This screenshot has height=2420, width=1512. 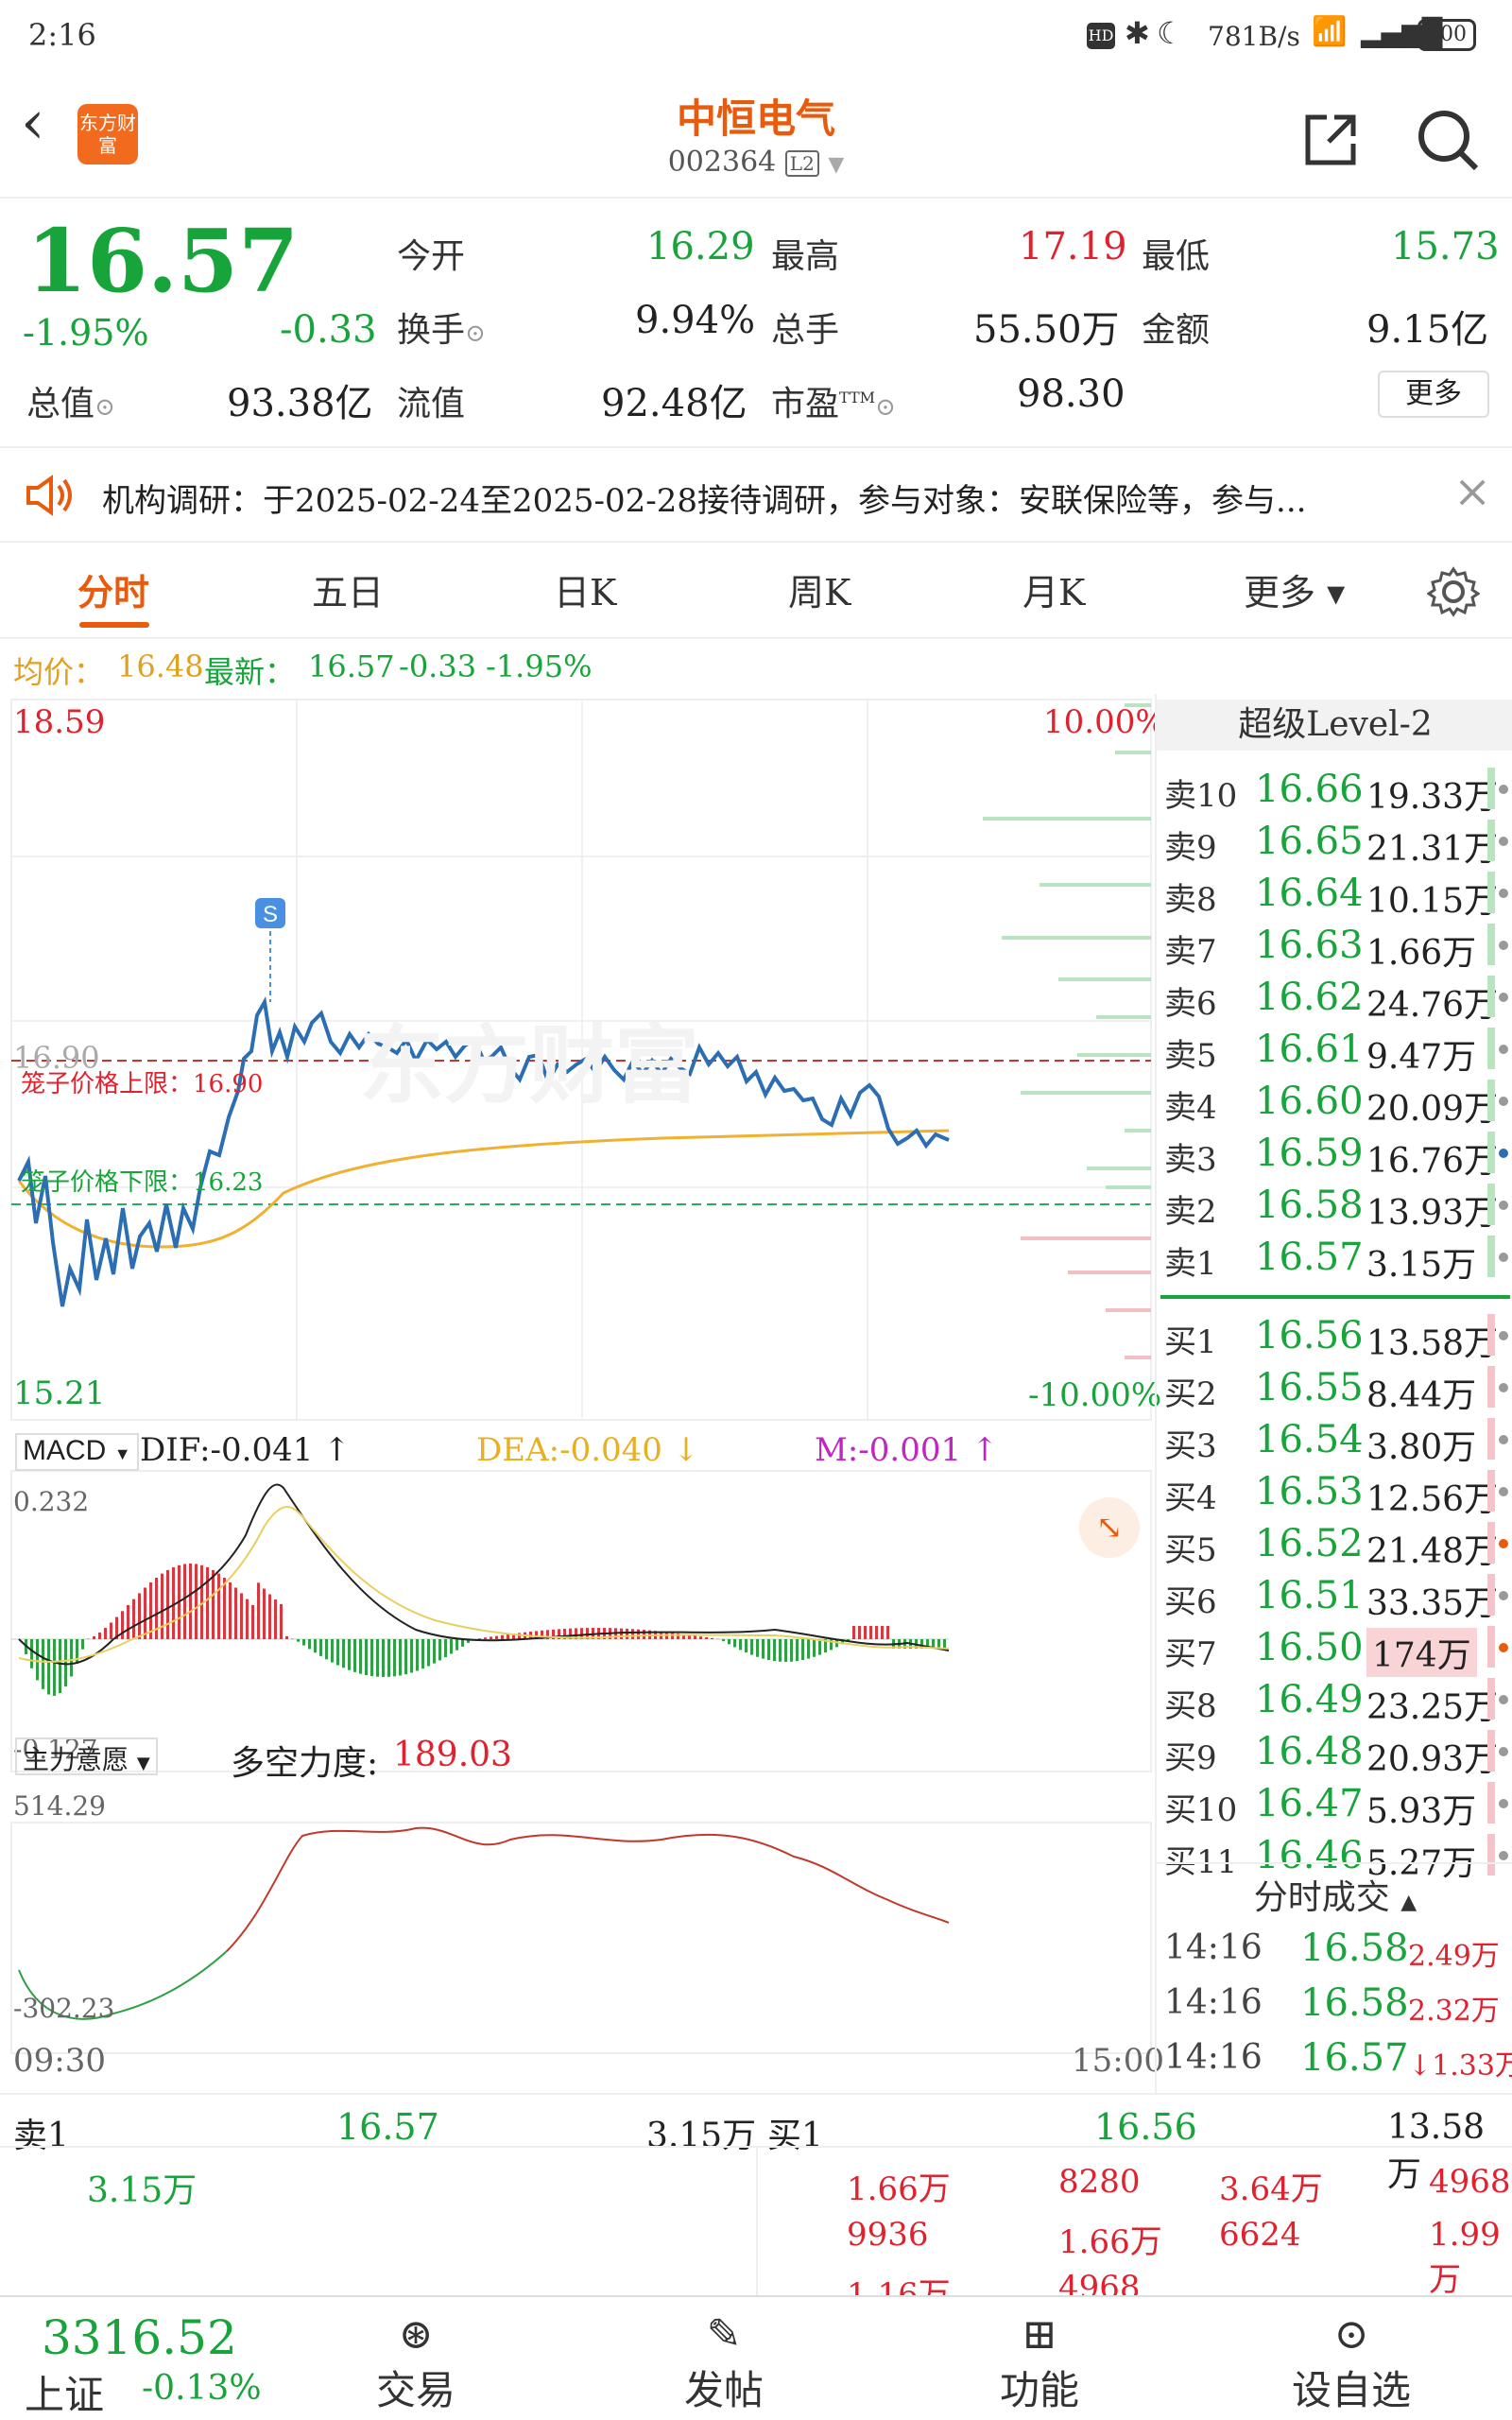 I want to click on bottom-nav: 3316.52 上证 -0.13% ⊛ 交易 ✎ 发帖 ⊞ 功能 ⊙ 设自选, so click(x=756, y=2357).